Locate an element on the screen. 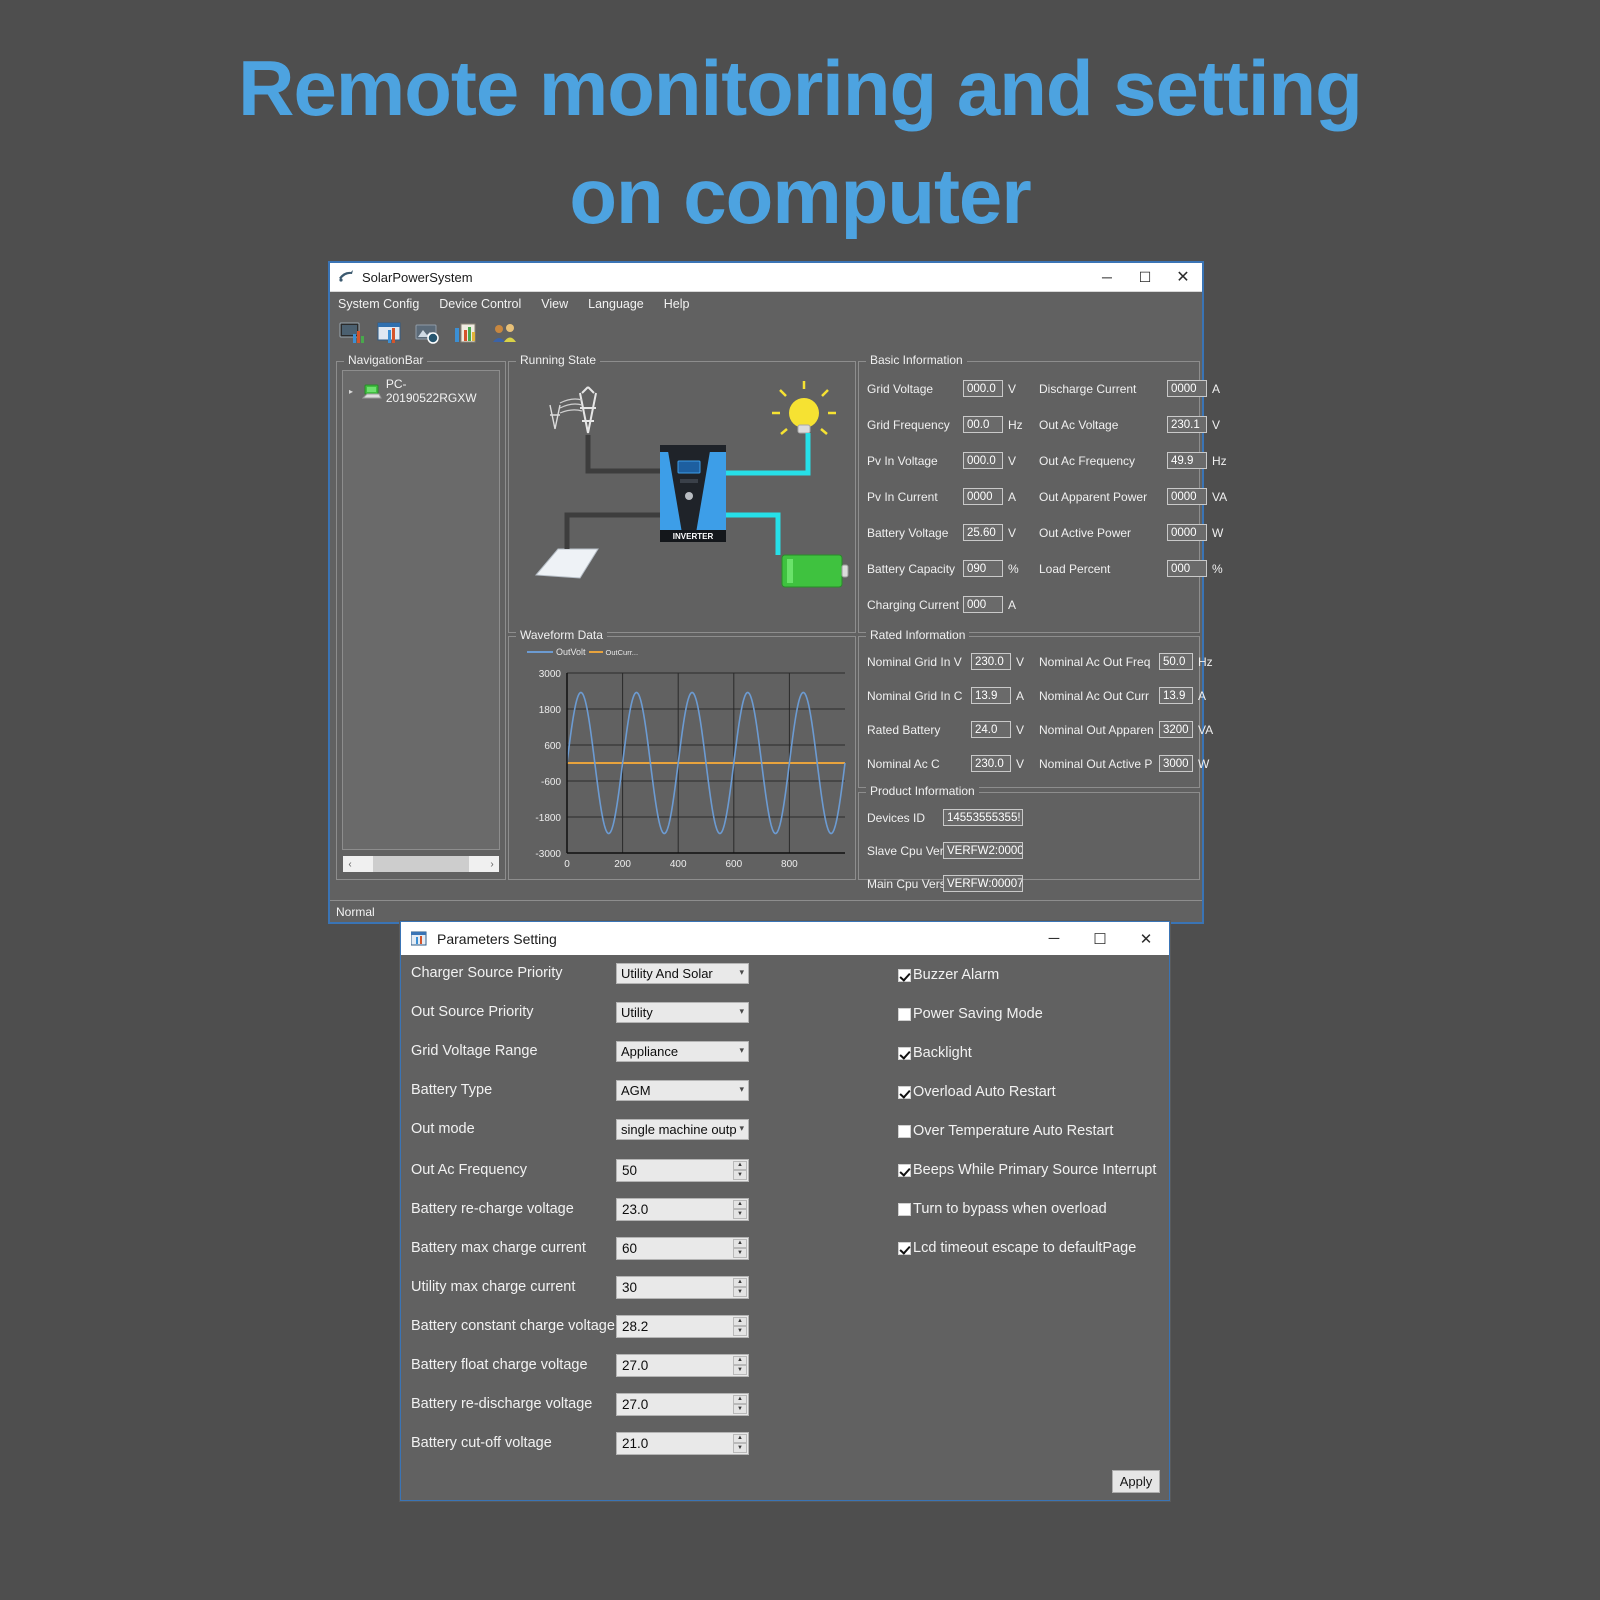 Image resolution: width=1600 pixels, height=1600 pixels. parameter-checkbox-row: Overload Auto Restart is located at coordinates (977, 1092).